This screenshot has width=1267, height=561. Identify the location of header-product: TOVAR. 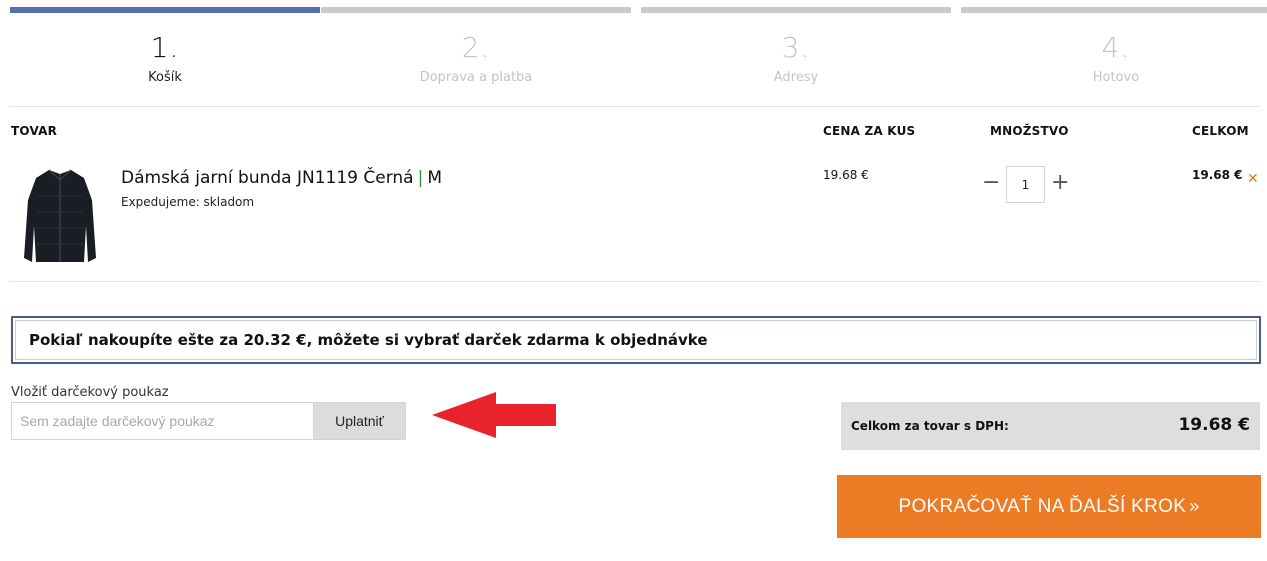
(34, 131).